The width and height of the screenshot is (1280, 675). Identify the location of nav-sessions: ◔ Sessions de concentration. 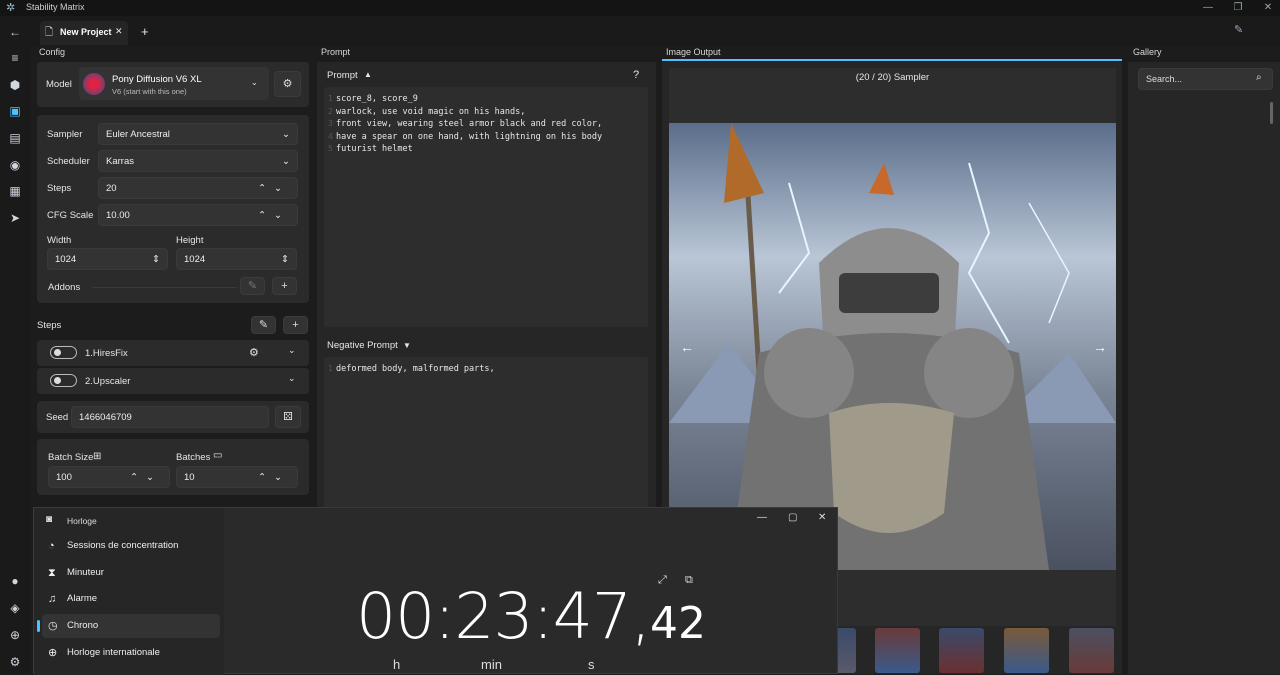
(131, 546).